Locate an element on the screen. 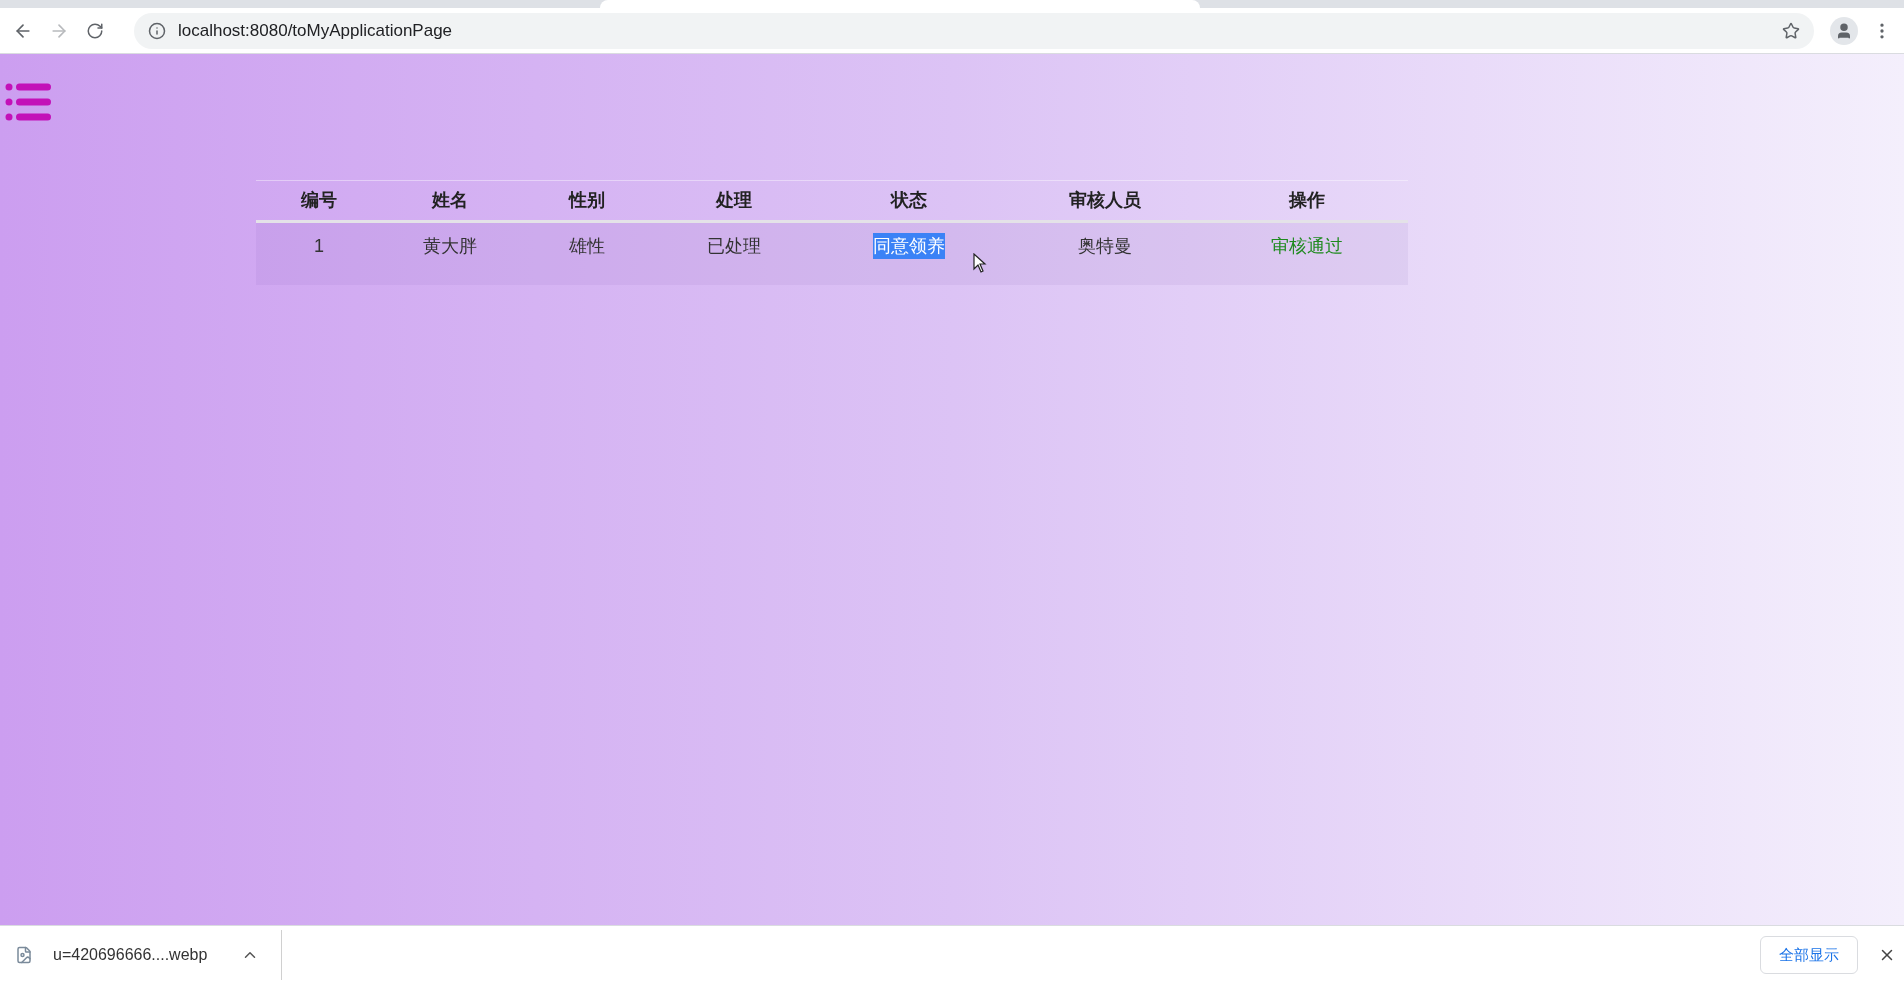 This screenshot has width=1904, height=984. reload-icon is located at coordinates (95, 30).